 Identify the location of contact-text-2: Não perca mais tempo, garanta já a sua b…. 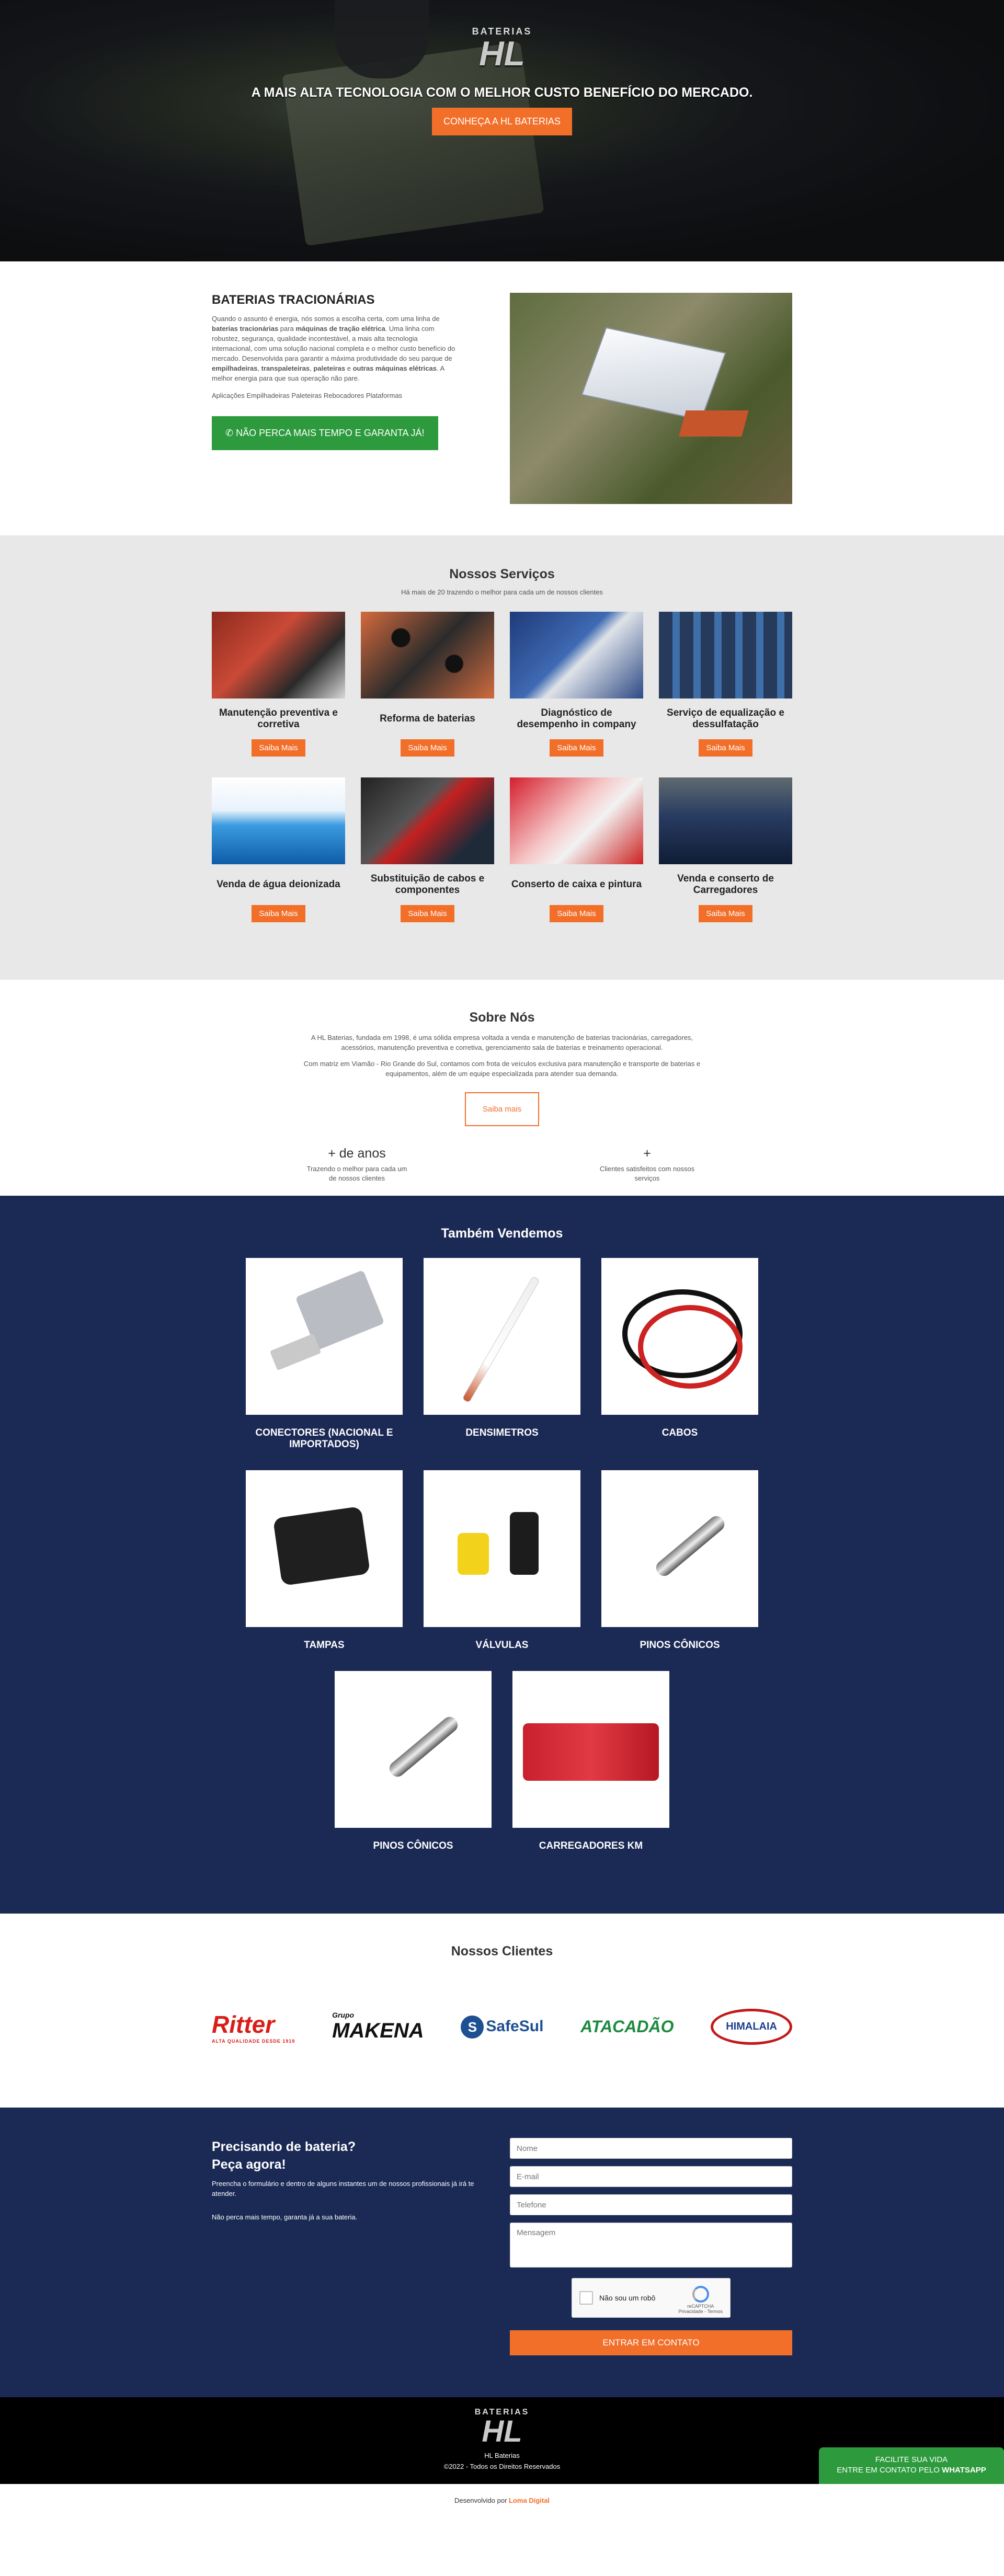
(285, 2217).